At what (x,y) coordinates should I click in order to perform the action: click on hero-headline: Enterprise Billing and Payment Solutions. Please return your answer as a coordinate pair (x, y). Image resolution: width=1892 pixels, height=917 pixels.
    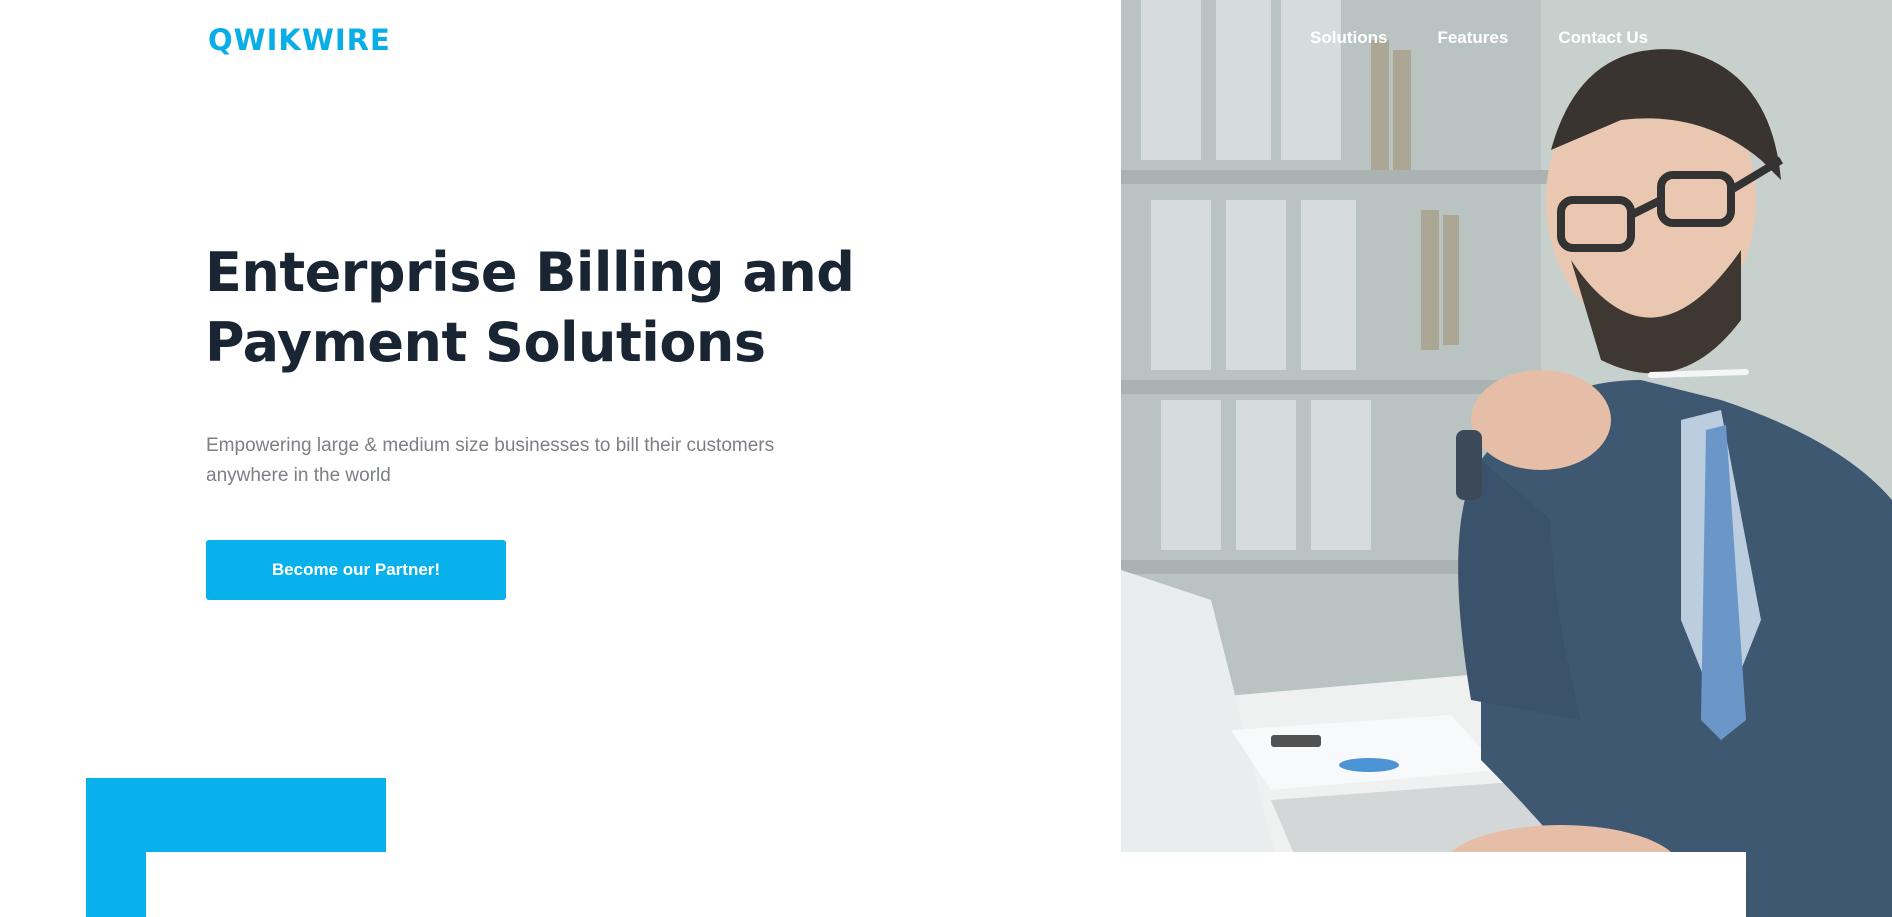
    Looking at the image, I should click on (545, 308).